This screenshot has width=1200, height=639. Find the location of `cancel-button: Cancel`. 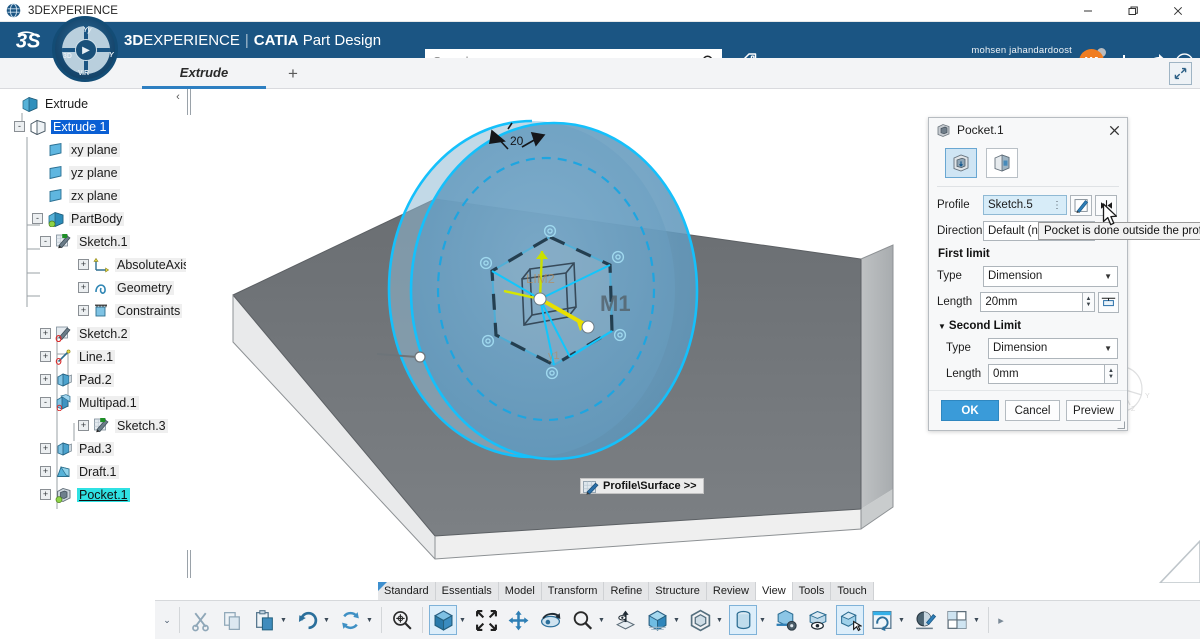

cancel-button: Cancel is located at coordinates (1032, 410).